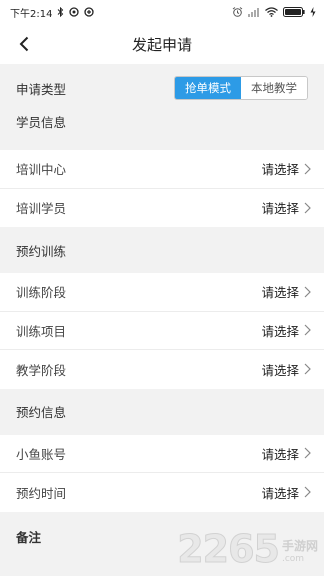 The height and width of the screenshot is (576, 324). I want to click on signal-icon, so click(254, 12).